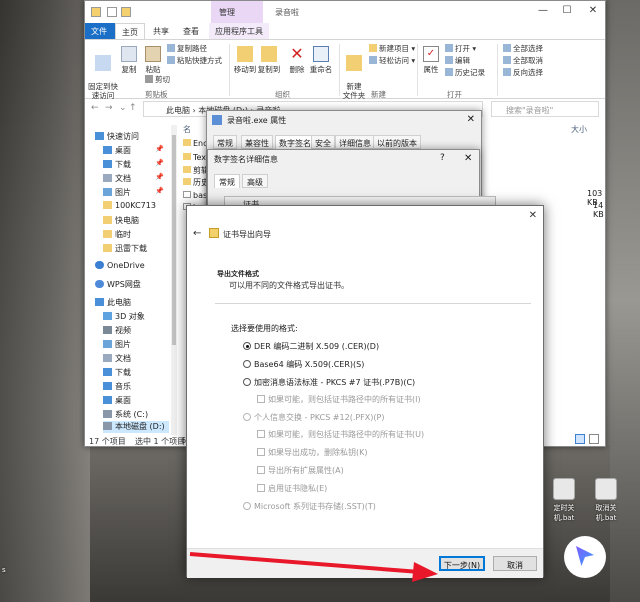 This screenshot has width=640, height=602. Describe the element at coordinates (425, 572) in the screenshot. I see `arrow-head` at that location.